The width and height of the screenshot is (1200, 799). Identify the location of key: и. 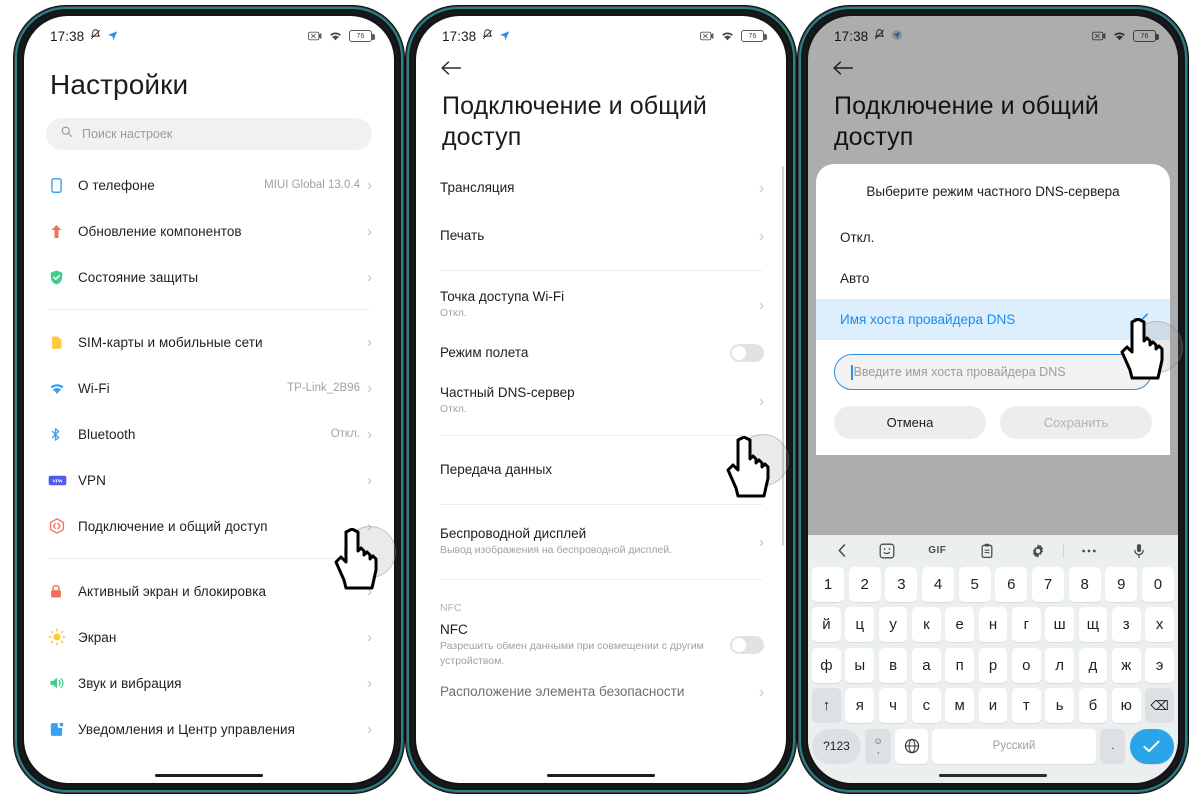
(993, 705).